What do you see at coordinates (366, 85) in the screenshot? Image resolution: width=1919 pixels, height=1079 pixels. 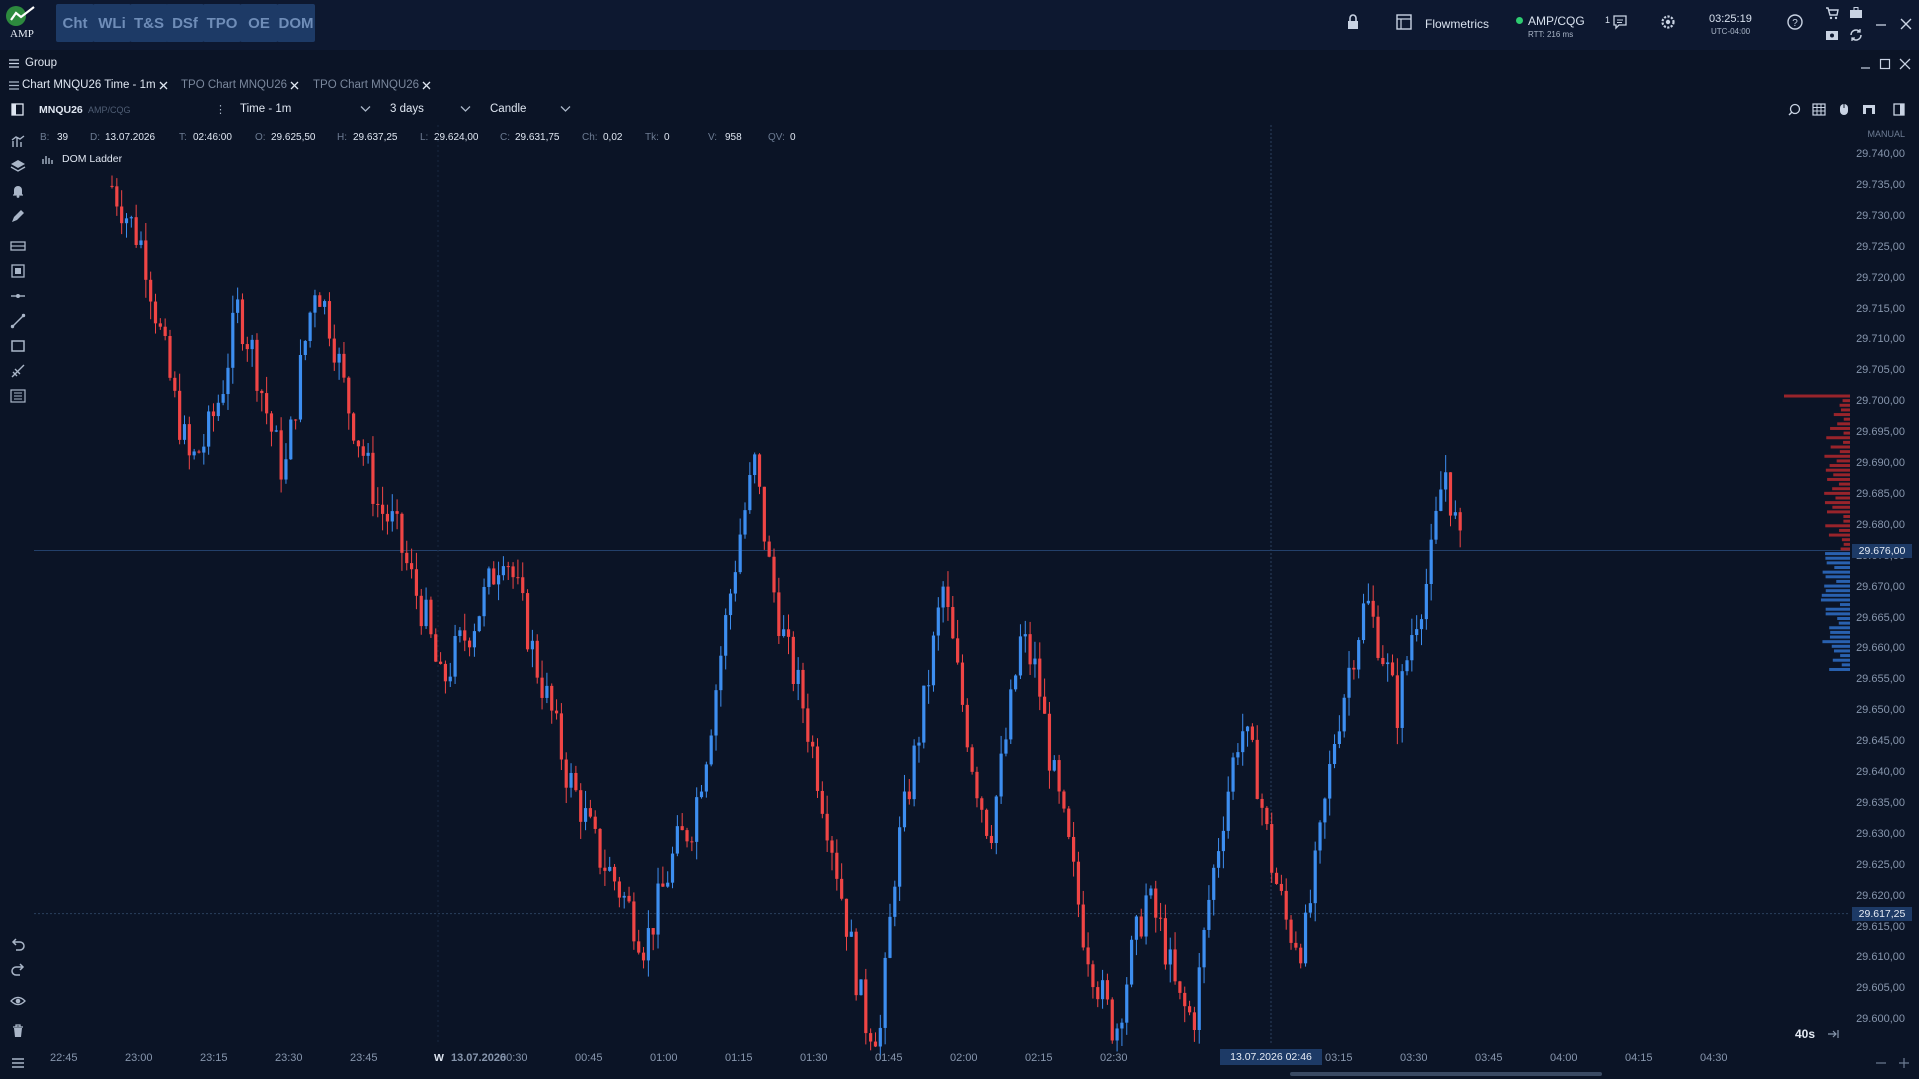 I see `tab-tpo-chart-2: TPO Chart MNQU26` at bounding box center [366, 85].